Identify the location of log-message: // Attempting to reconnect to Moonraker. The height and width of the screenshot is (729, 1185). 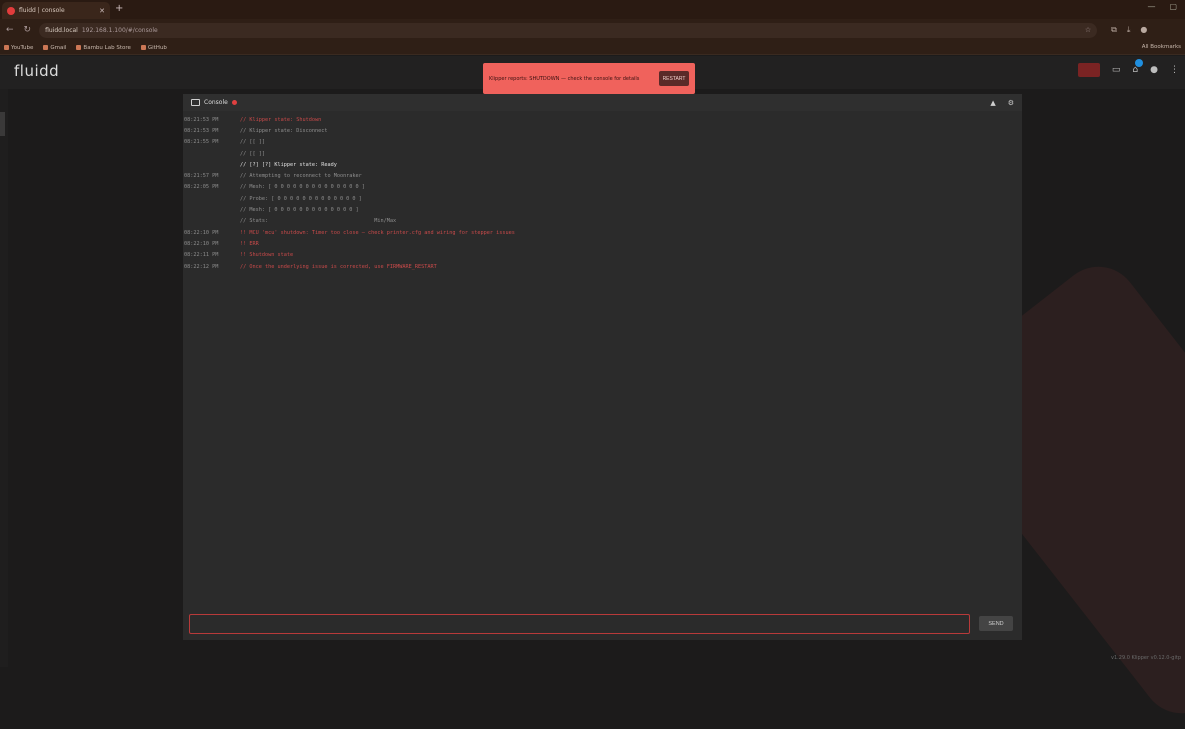
(301, 176).